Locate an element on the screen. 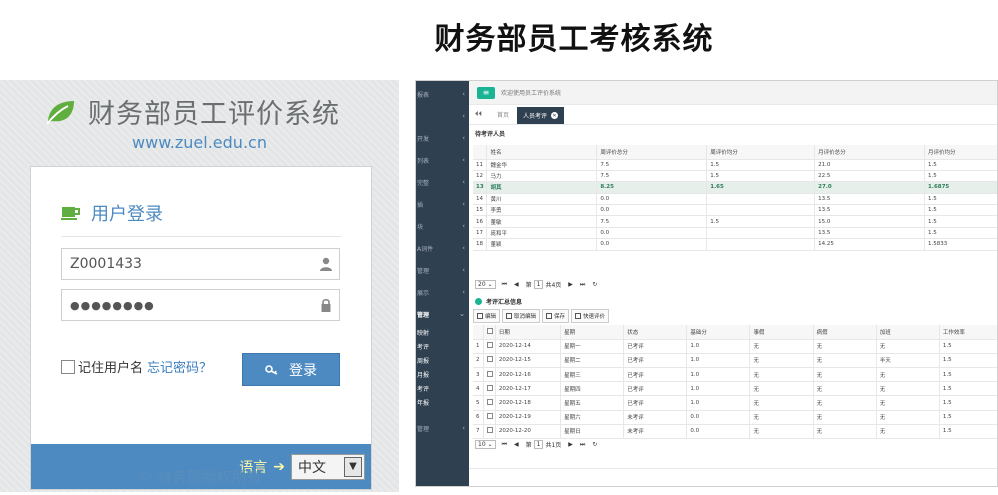 This screenshot has height=495, width=998. password-field: ●●●●●●●● is located at coordinates (200, 305).